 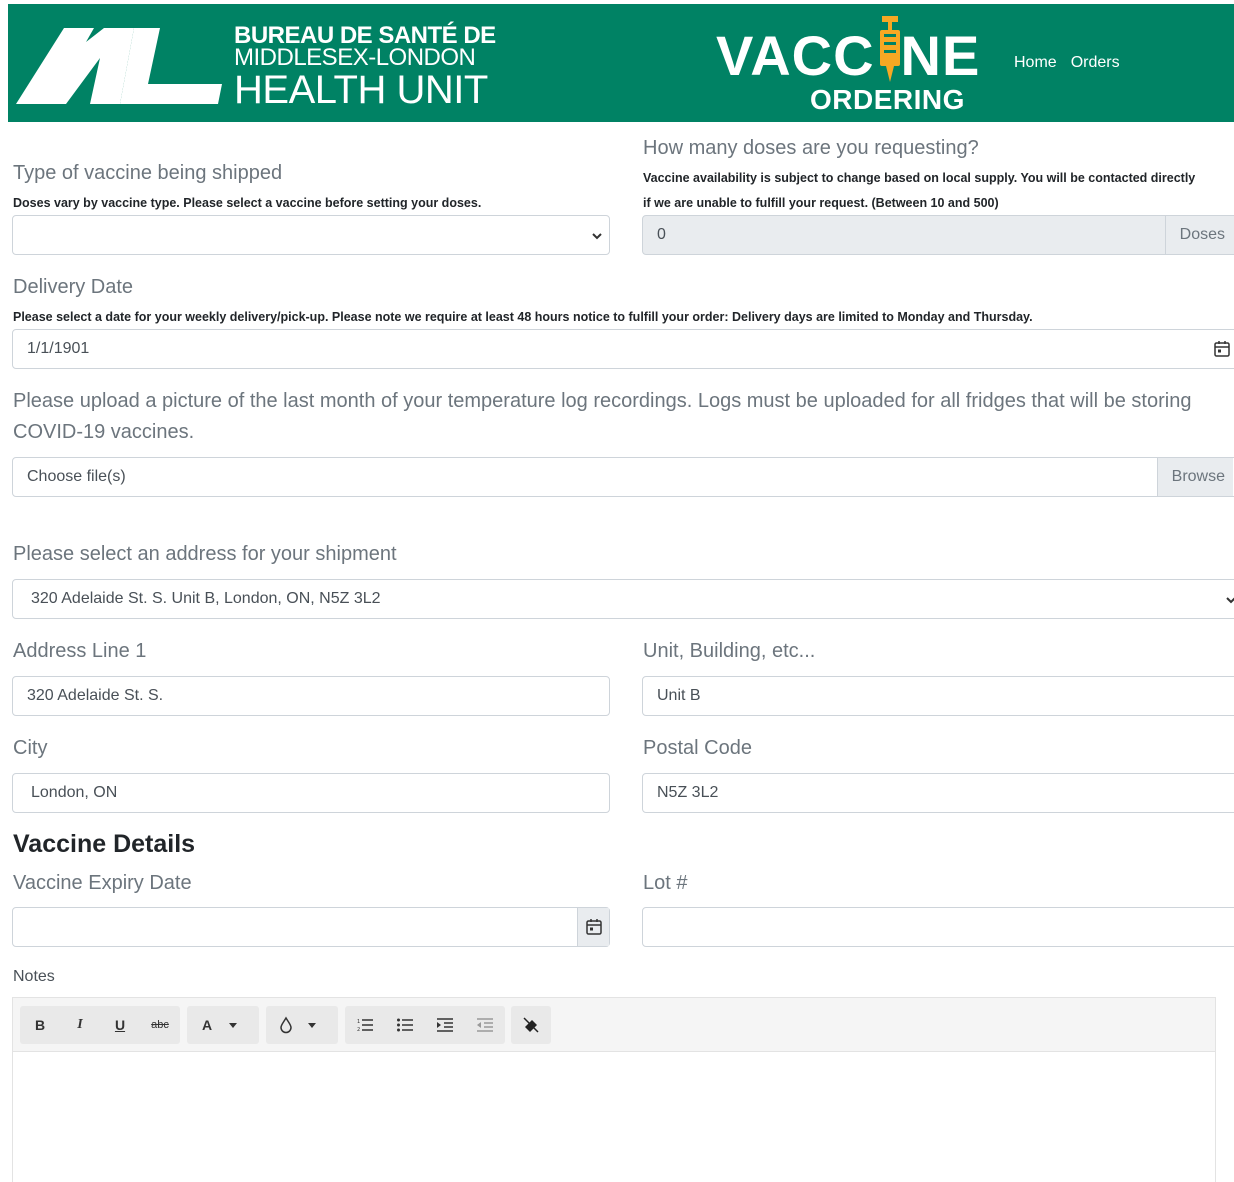 What do you see at coordinates (688, 792) in the screenshot?
I see `postal-code-value: N5Z 3L2` at bounding box center [688, 792].